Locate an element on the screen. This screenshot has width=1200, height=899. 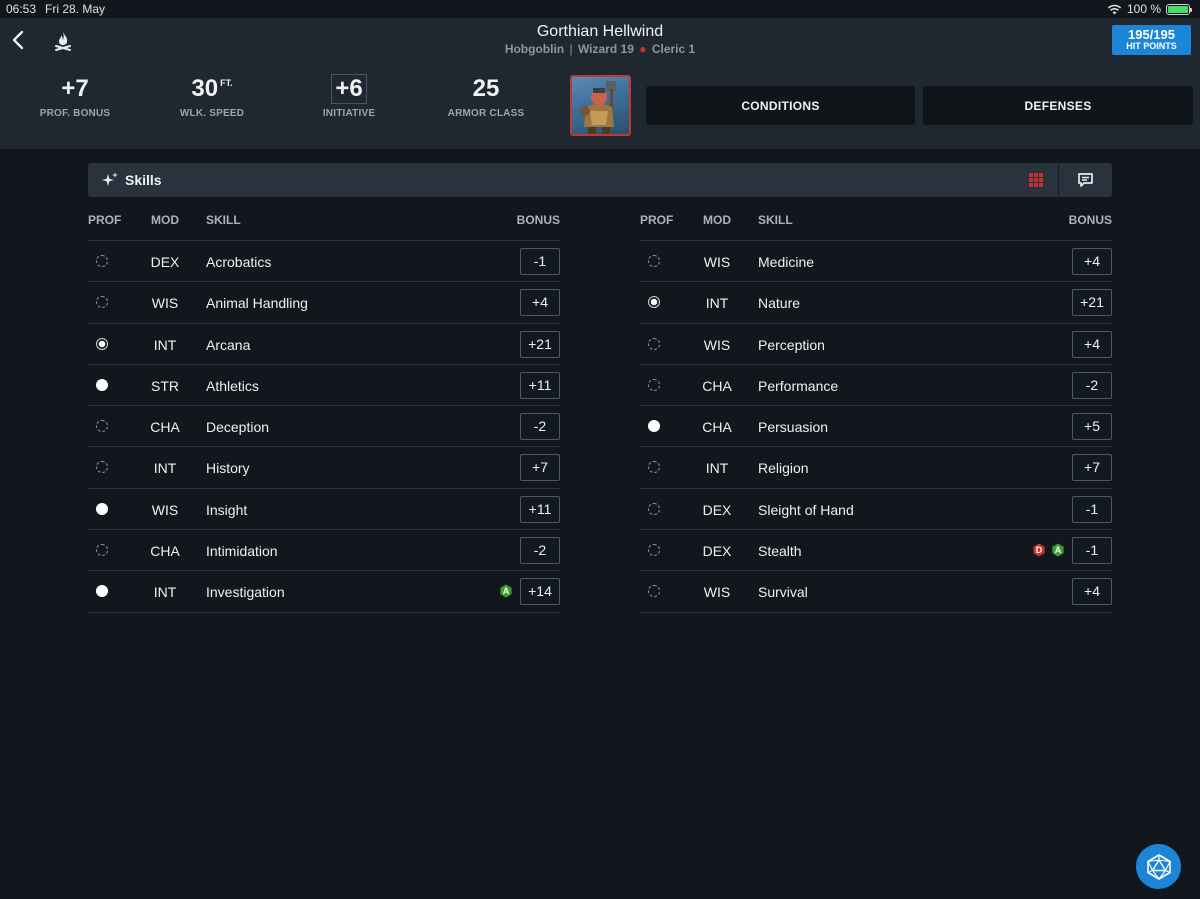
skill-name: Investigation is located at coordinates (245, 592).